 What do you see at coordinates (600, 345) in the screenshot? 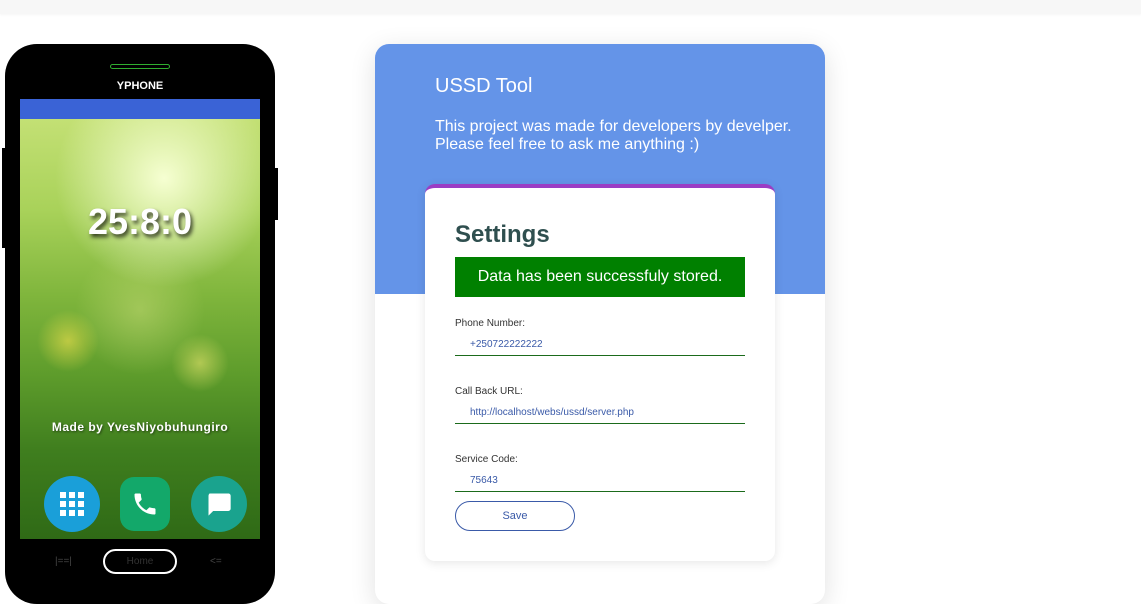
I see `phone-number-input` at bounding box center [600, 345].